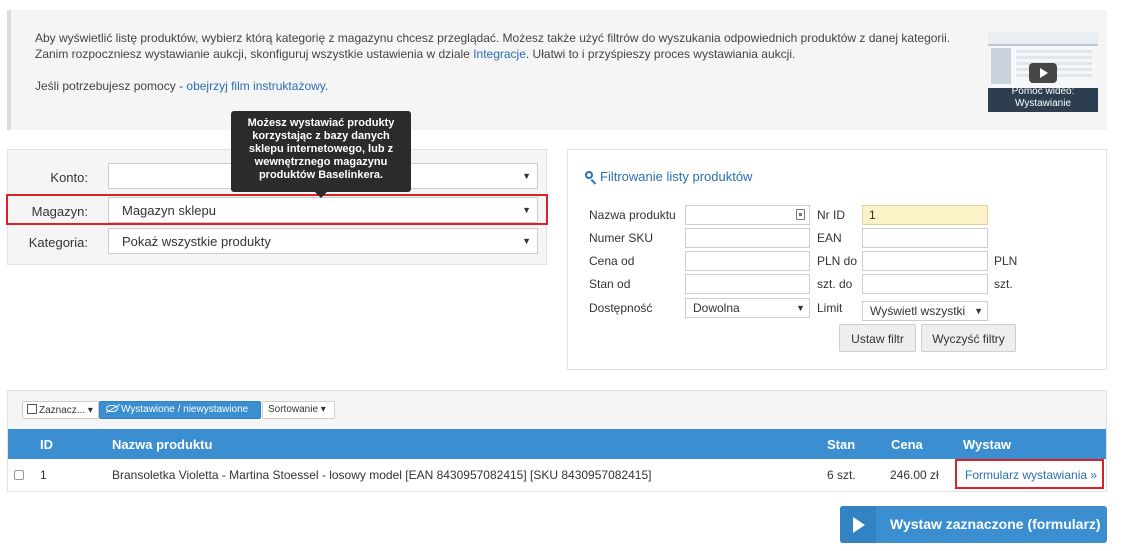 This screenshot has height=551, width=1124. What do you see at coordinates (914, 475) in the screenshot?
I see `row-price: 246.00 zł` at bounding box center [914, 475].